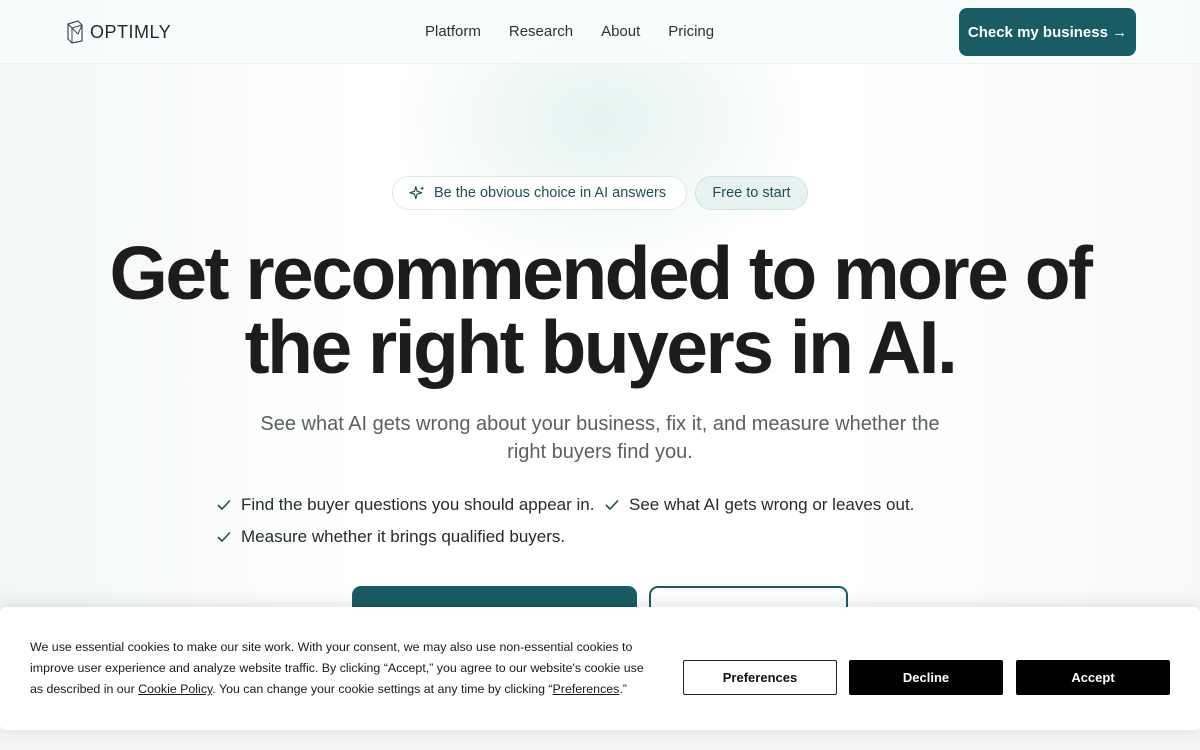  Describe the element at coordinates (623, 689) in the screenshot. I see `cookie-text-part3: .”` at that location.